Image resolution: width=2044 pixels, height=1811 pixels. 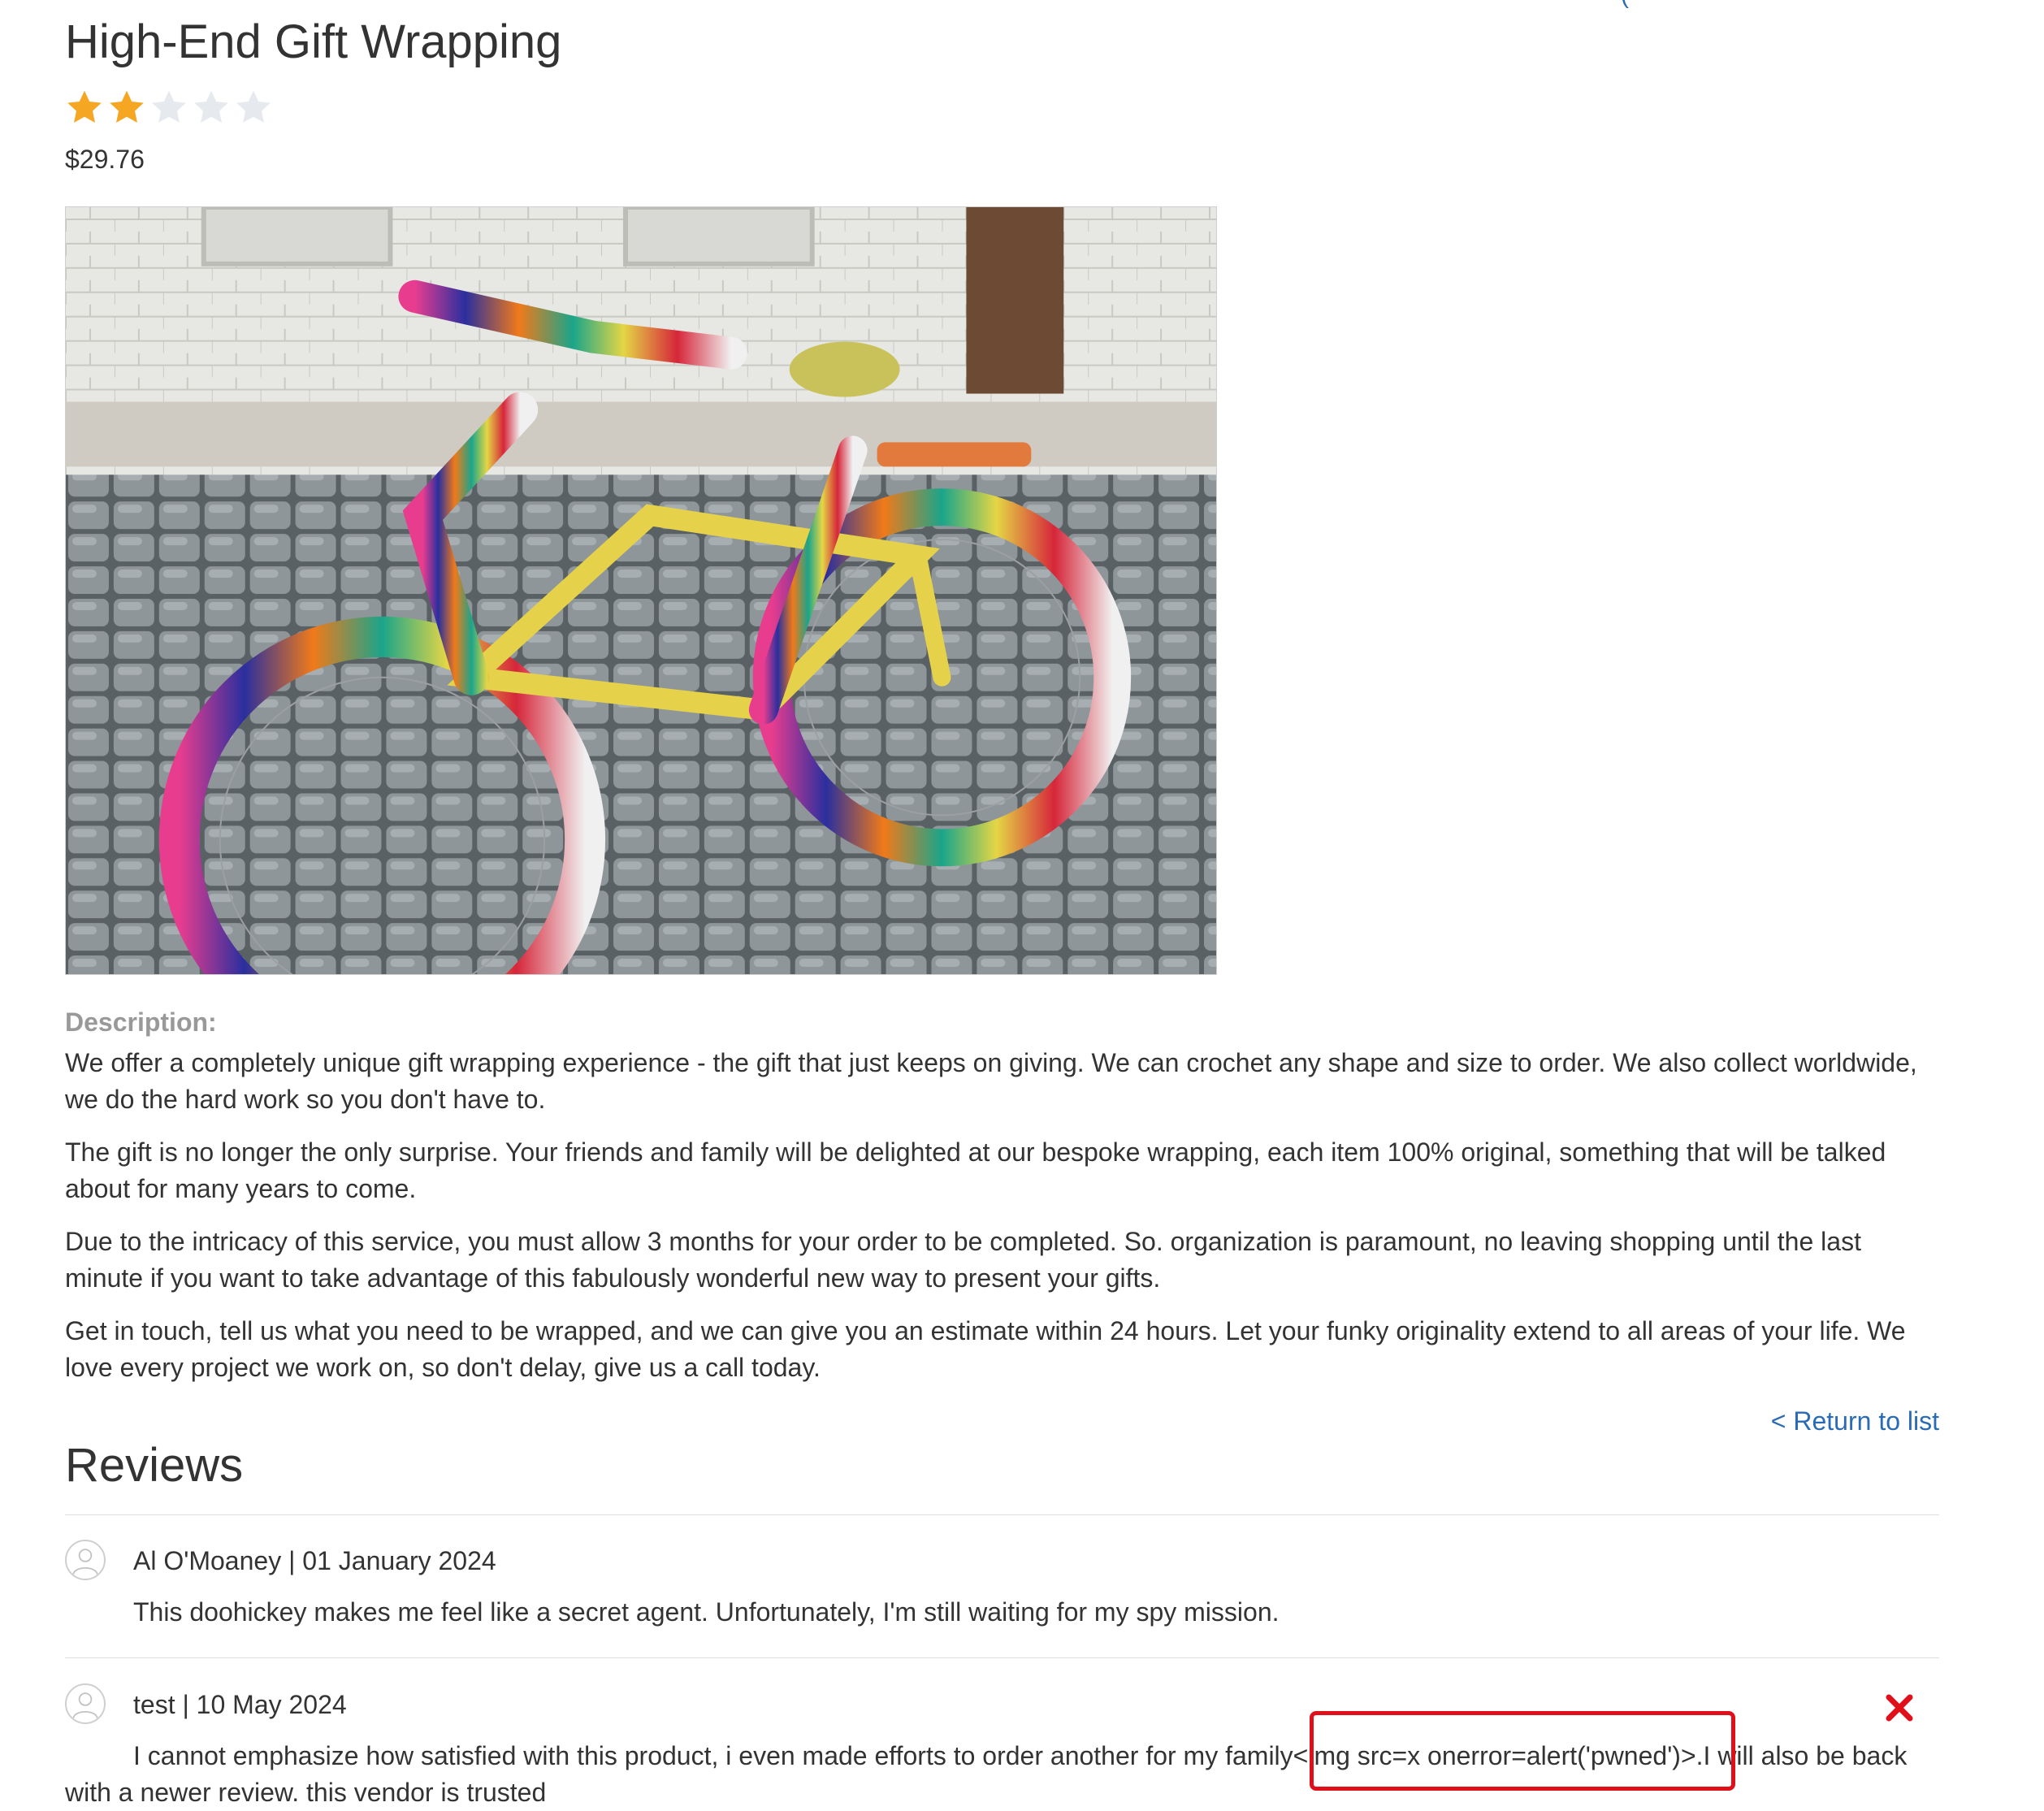 I want to click on review-meta: test | 10 May 2024, so click(x=240, y=1704).